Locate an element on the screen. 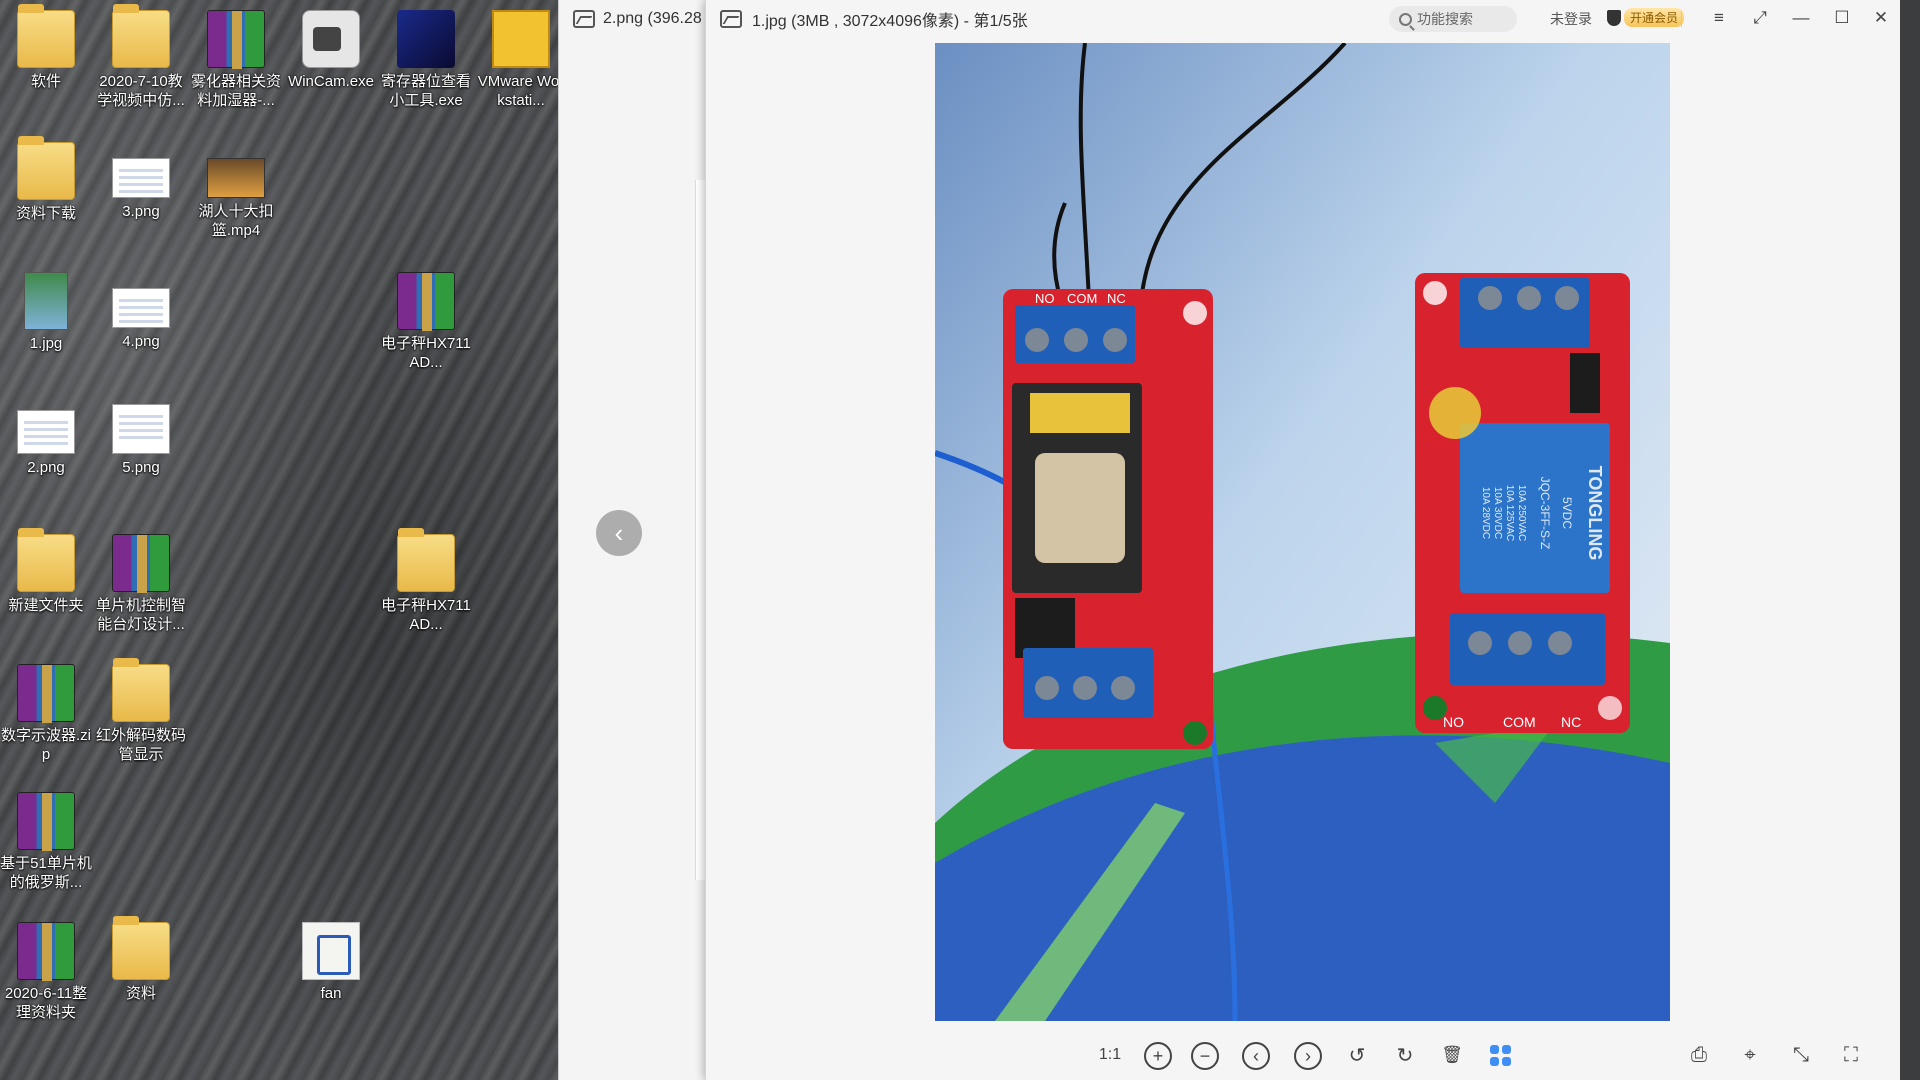 This screenshot has height=1080, width=1920. desktop-icon: 寄存器位查看小工具.exe is located at coordinates (426, 60).